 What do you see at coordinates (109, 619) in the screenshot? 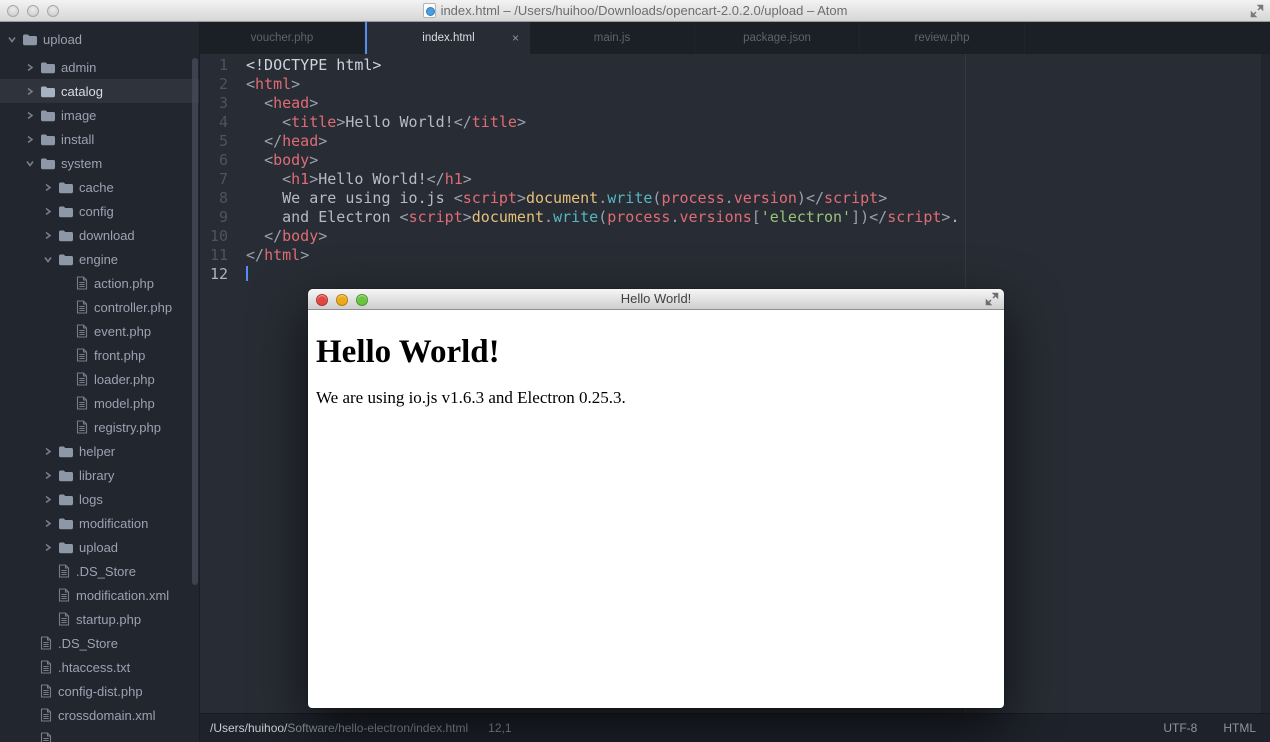
I see `tree-item-label: startup.php` at bounding box center [109, 619].